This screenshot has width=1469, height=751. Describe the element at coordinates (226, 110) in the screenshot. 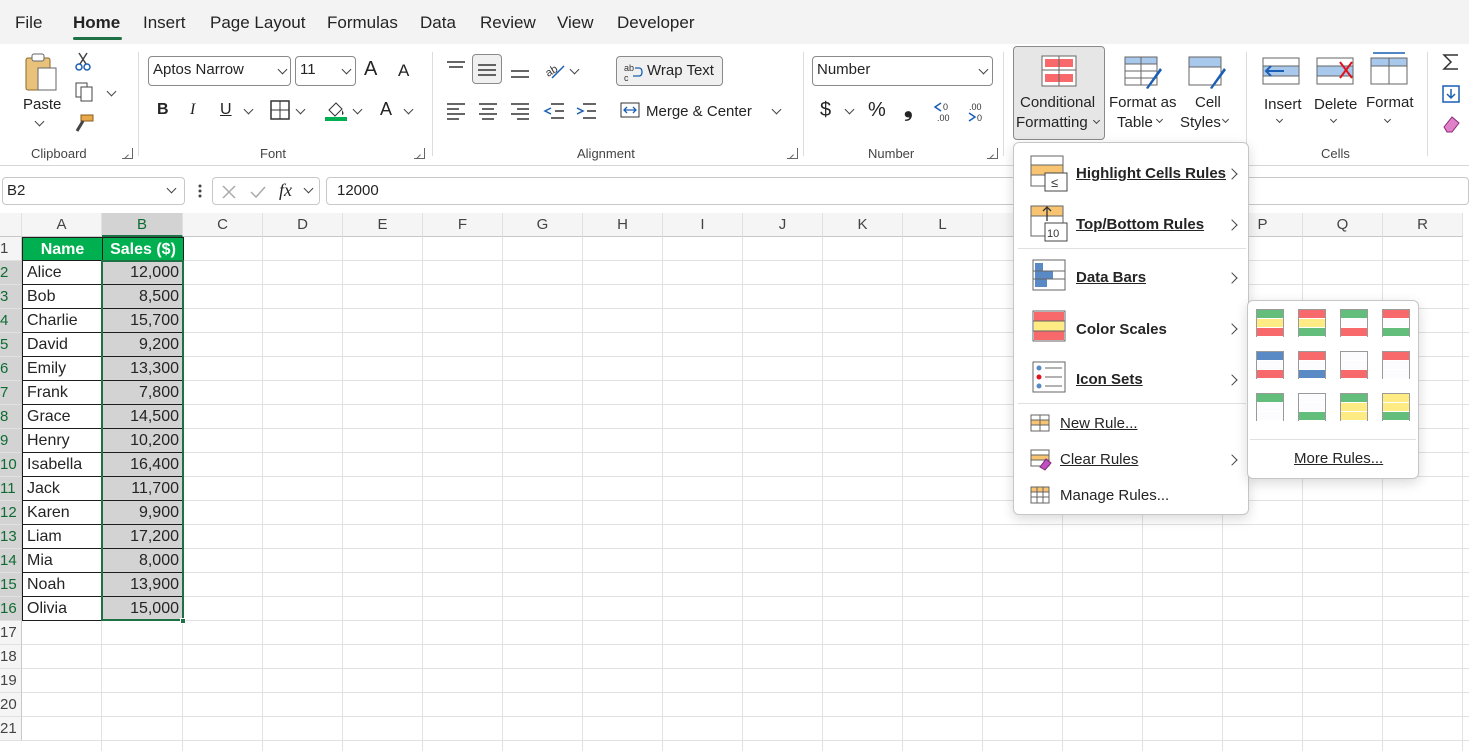

I see `underline-button: U` at that location.